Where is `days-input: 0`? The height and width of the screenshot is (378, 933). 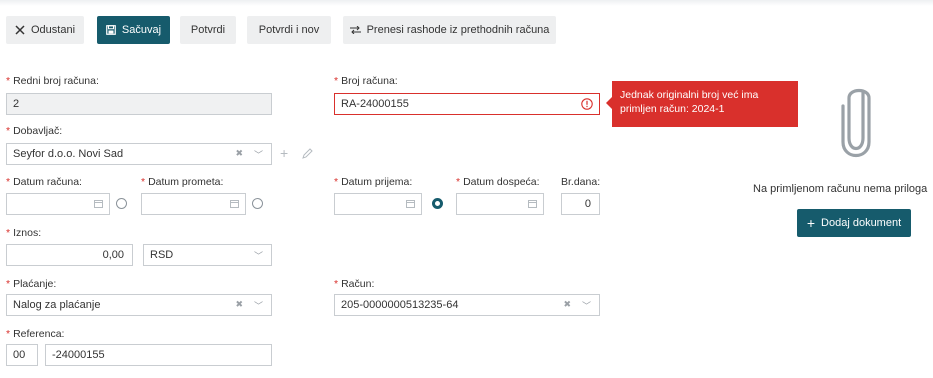 days-input: 0 is located at coordinates (580, 204).